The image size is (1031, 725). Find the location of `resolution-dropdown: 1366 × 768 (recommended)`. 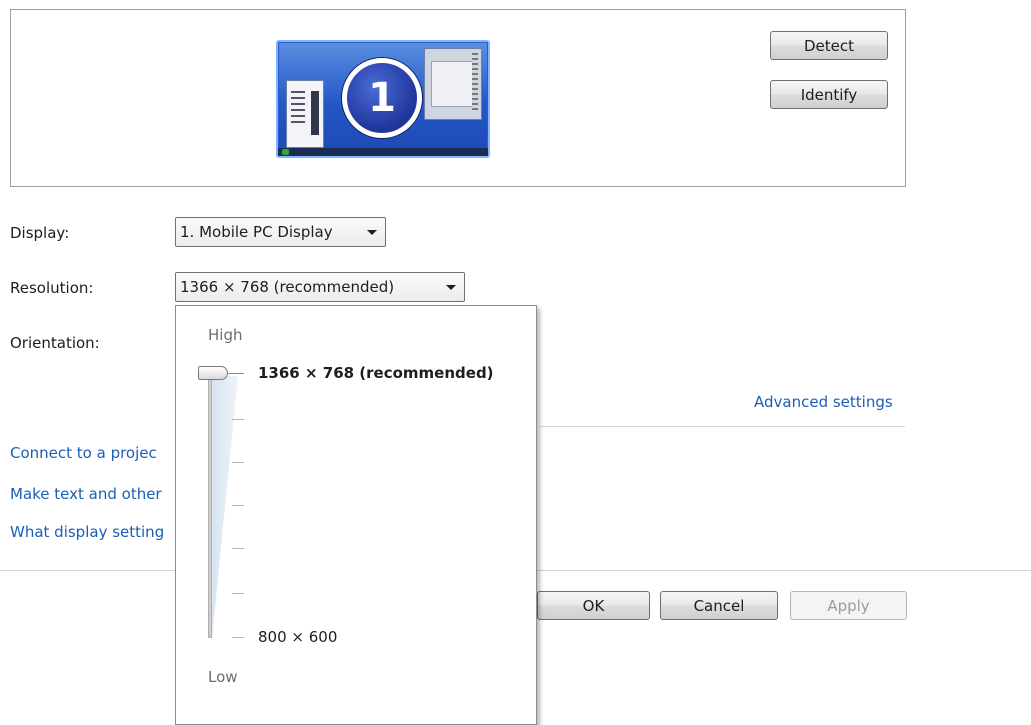

resolution-dropdown: 1366 × 768 (recommended) is located at coordinates (320, 287).